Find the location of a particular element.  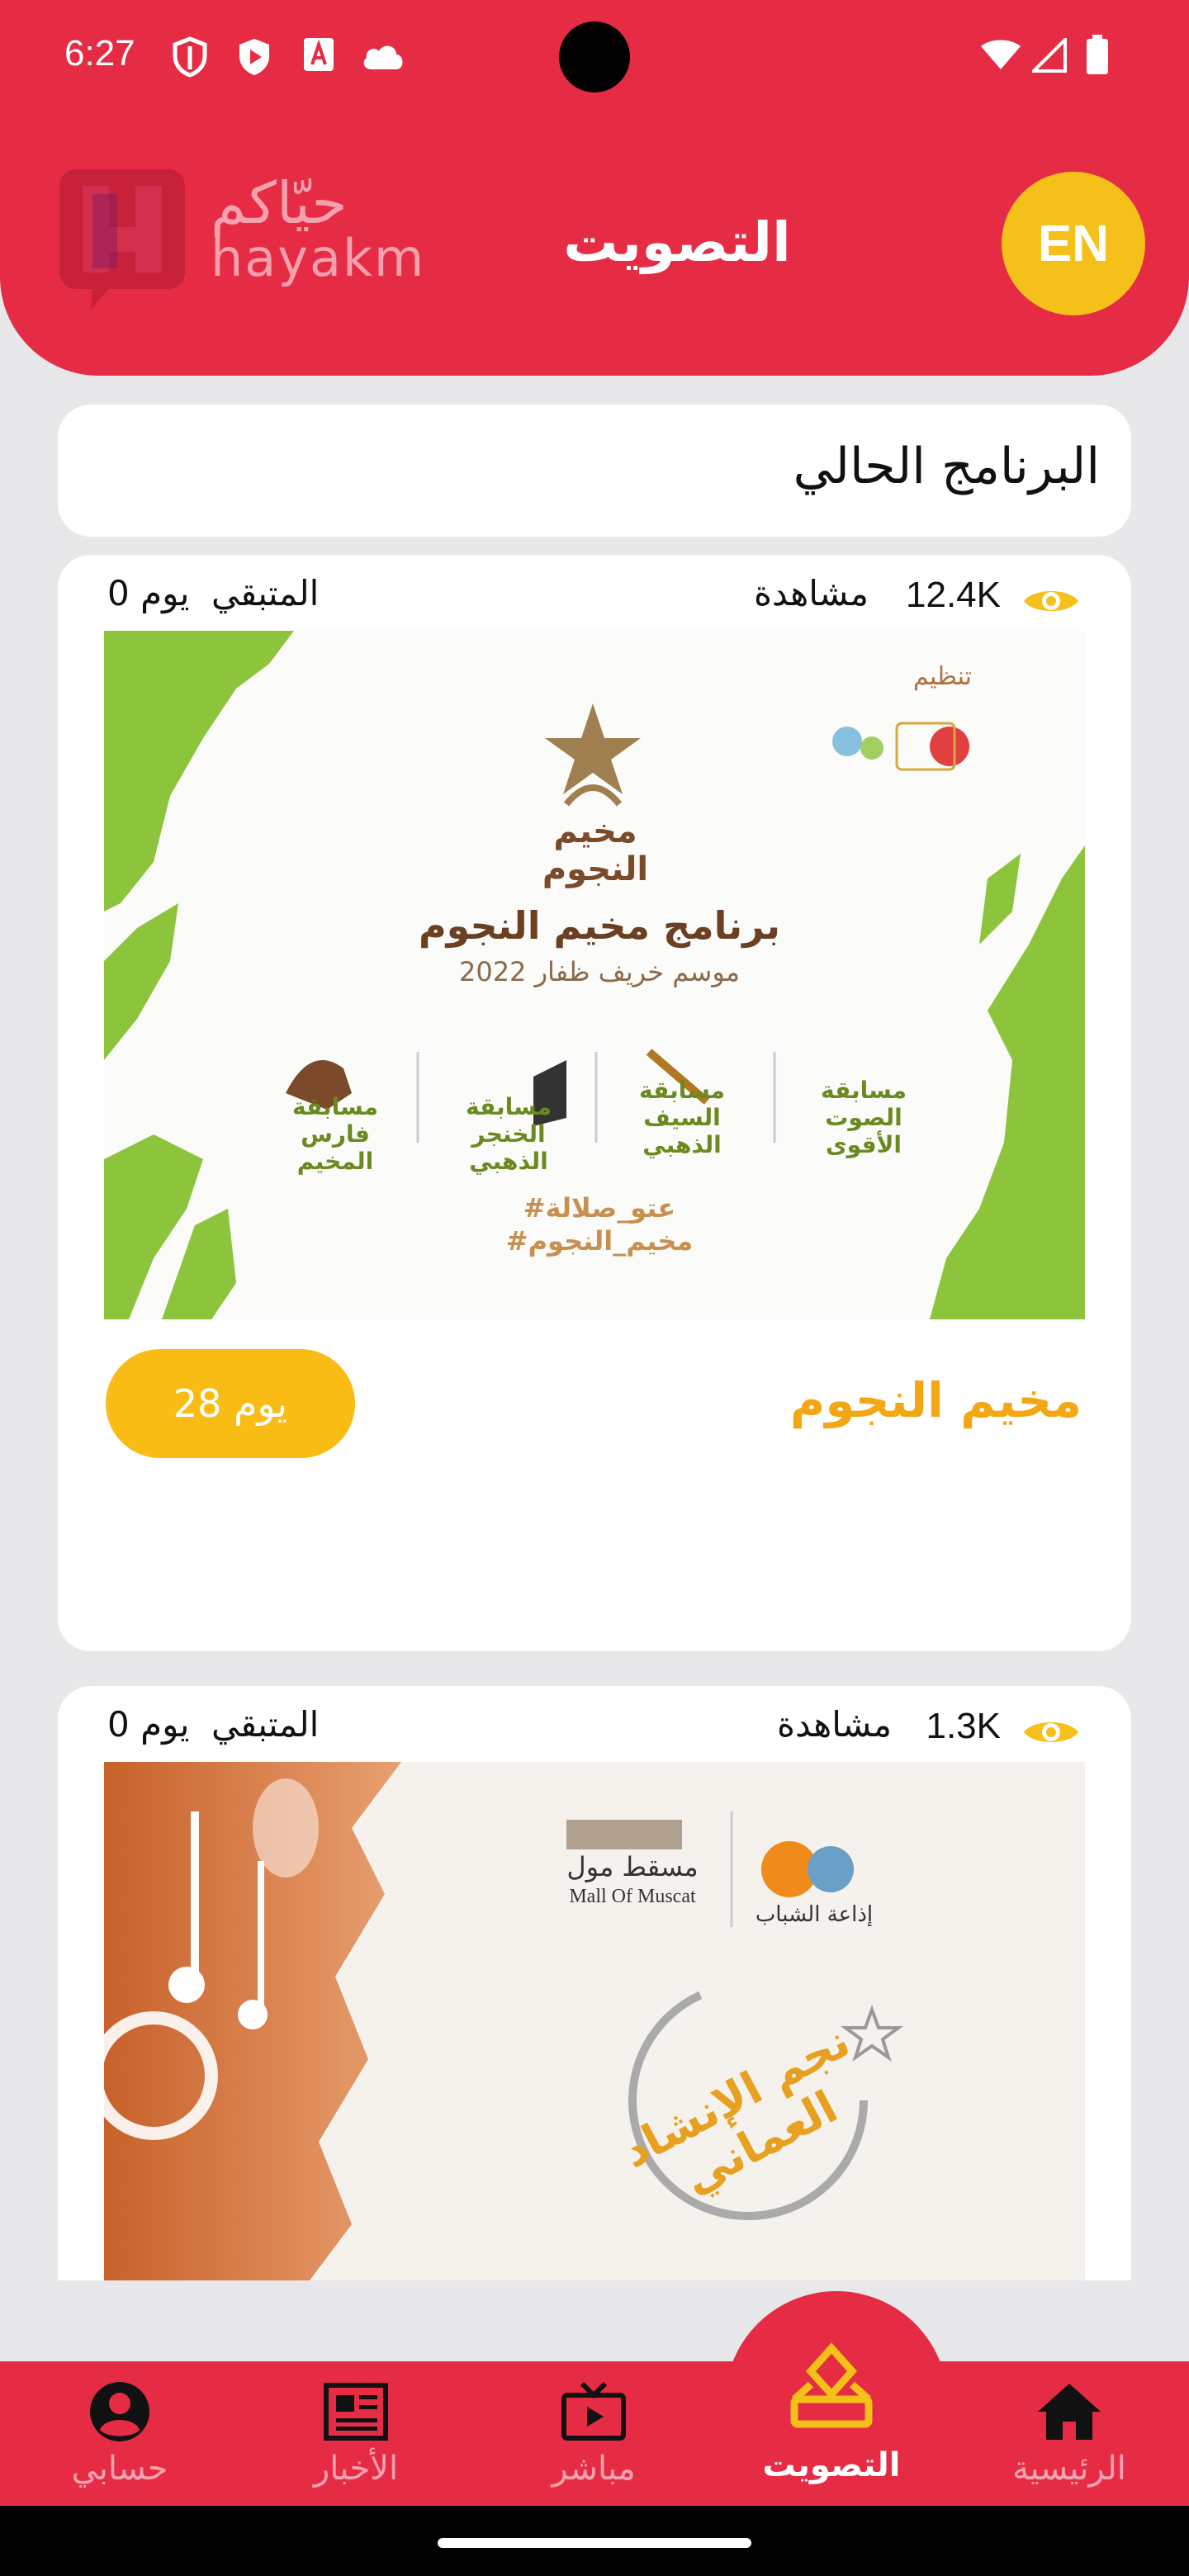

competition-2: مسابقة السيف الذهبي is located at coordinates (682, 1117).